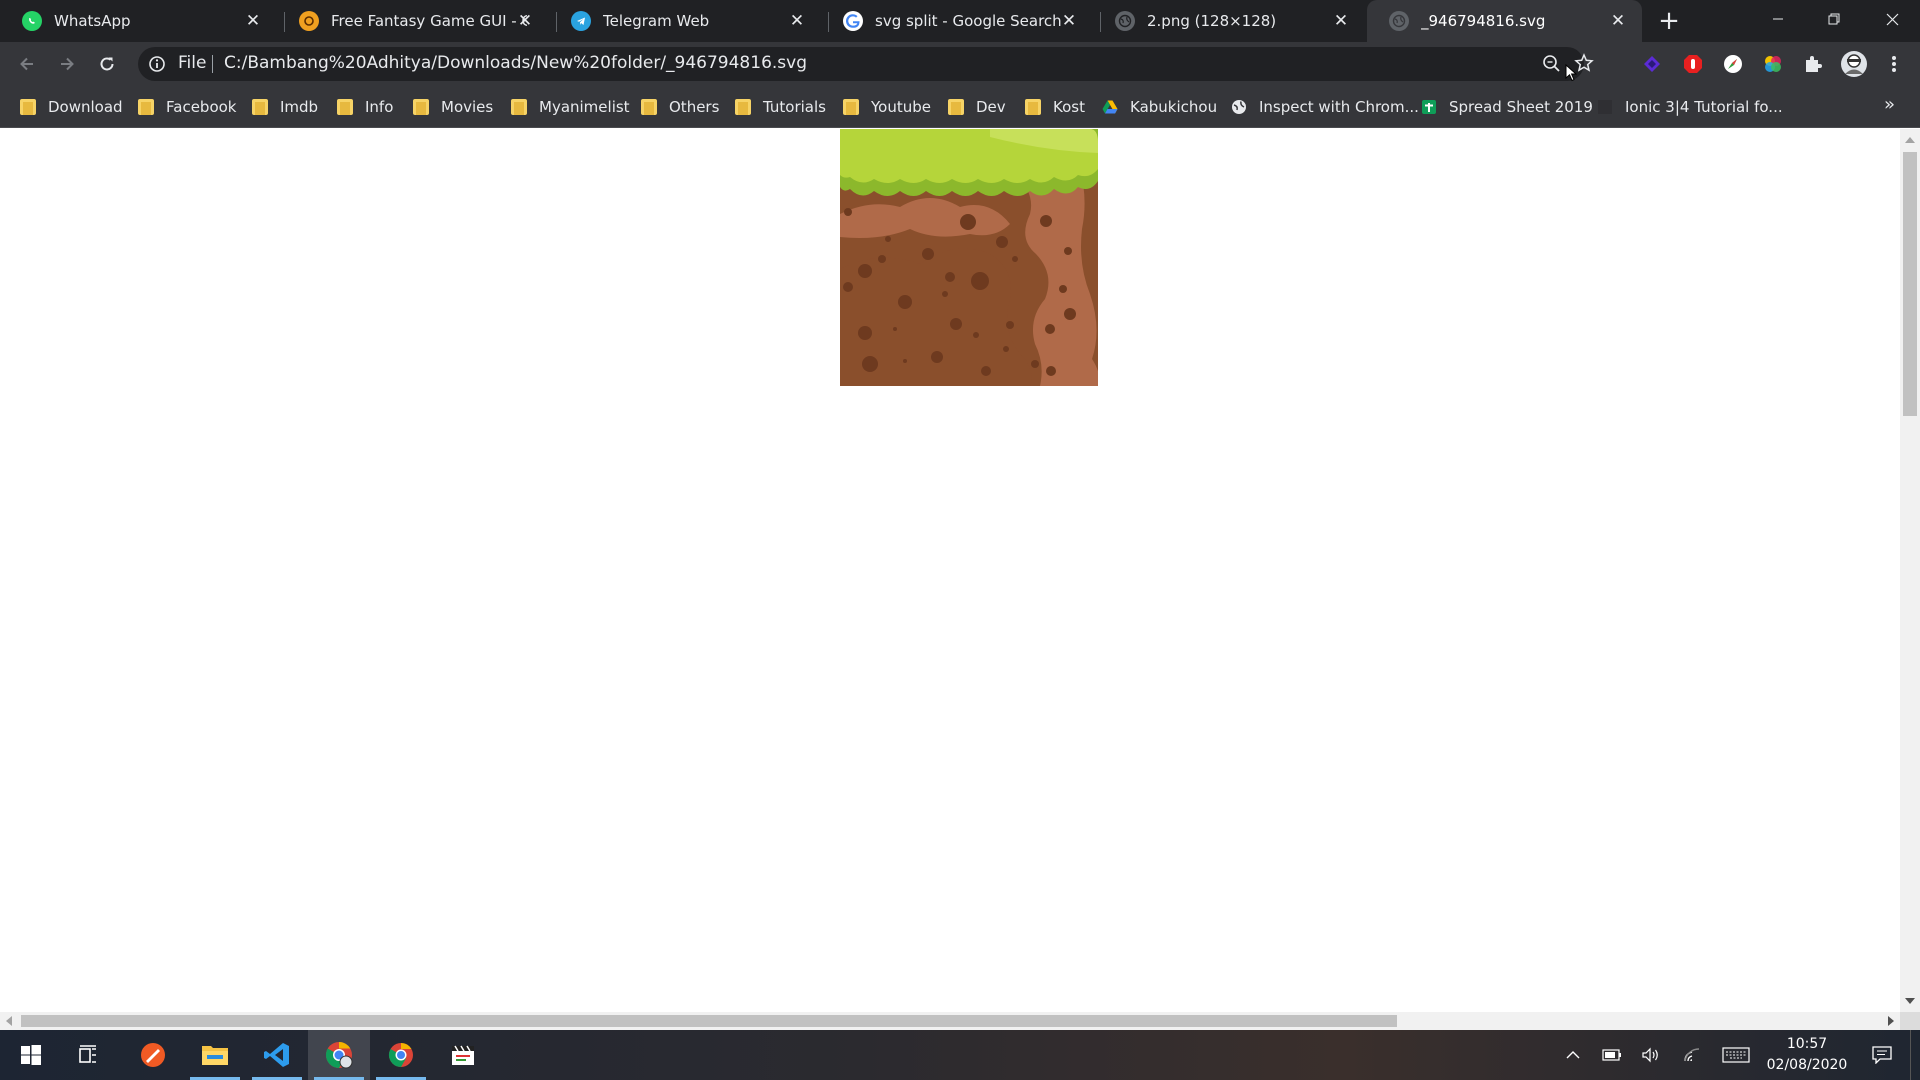  I want to click on tab-whatsapp: WhatsApp ✕, so click(138, 21).